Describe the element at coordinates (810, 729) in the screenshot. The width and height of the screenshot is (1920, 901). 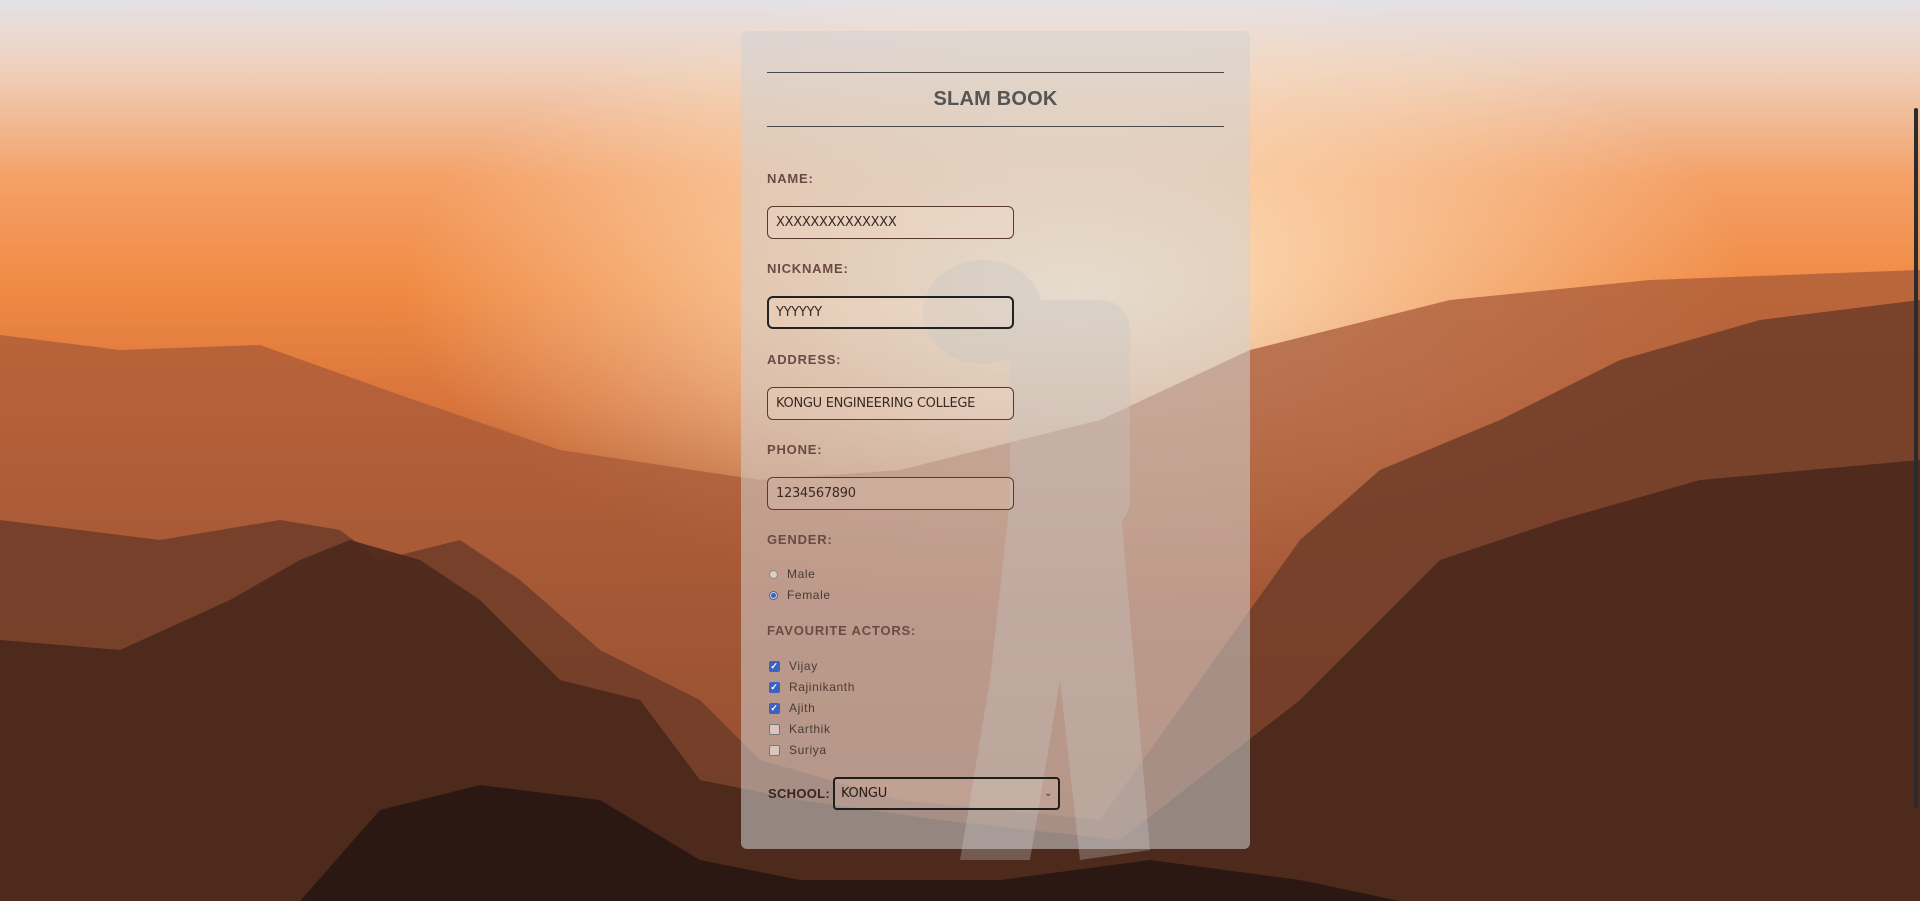
I see `karthik-label: Karthik` at that location.